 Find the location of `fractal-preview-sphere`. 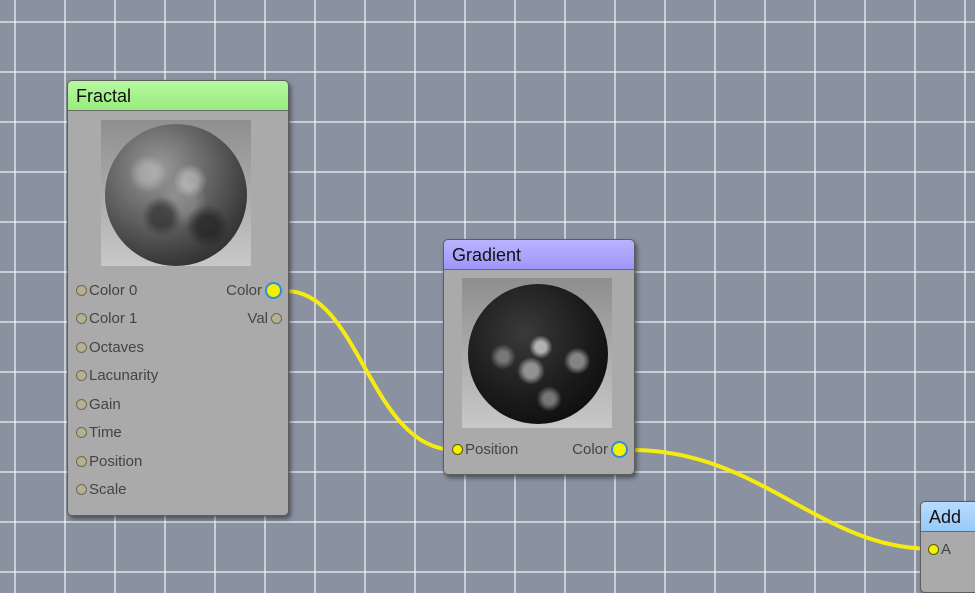

fractal-preview-sphere is located at coordinates (176, 195).